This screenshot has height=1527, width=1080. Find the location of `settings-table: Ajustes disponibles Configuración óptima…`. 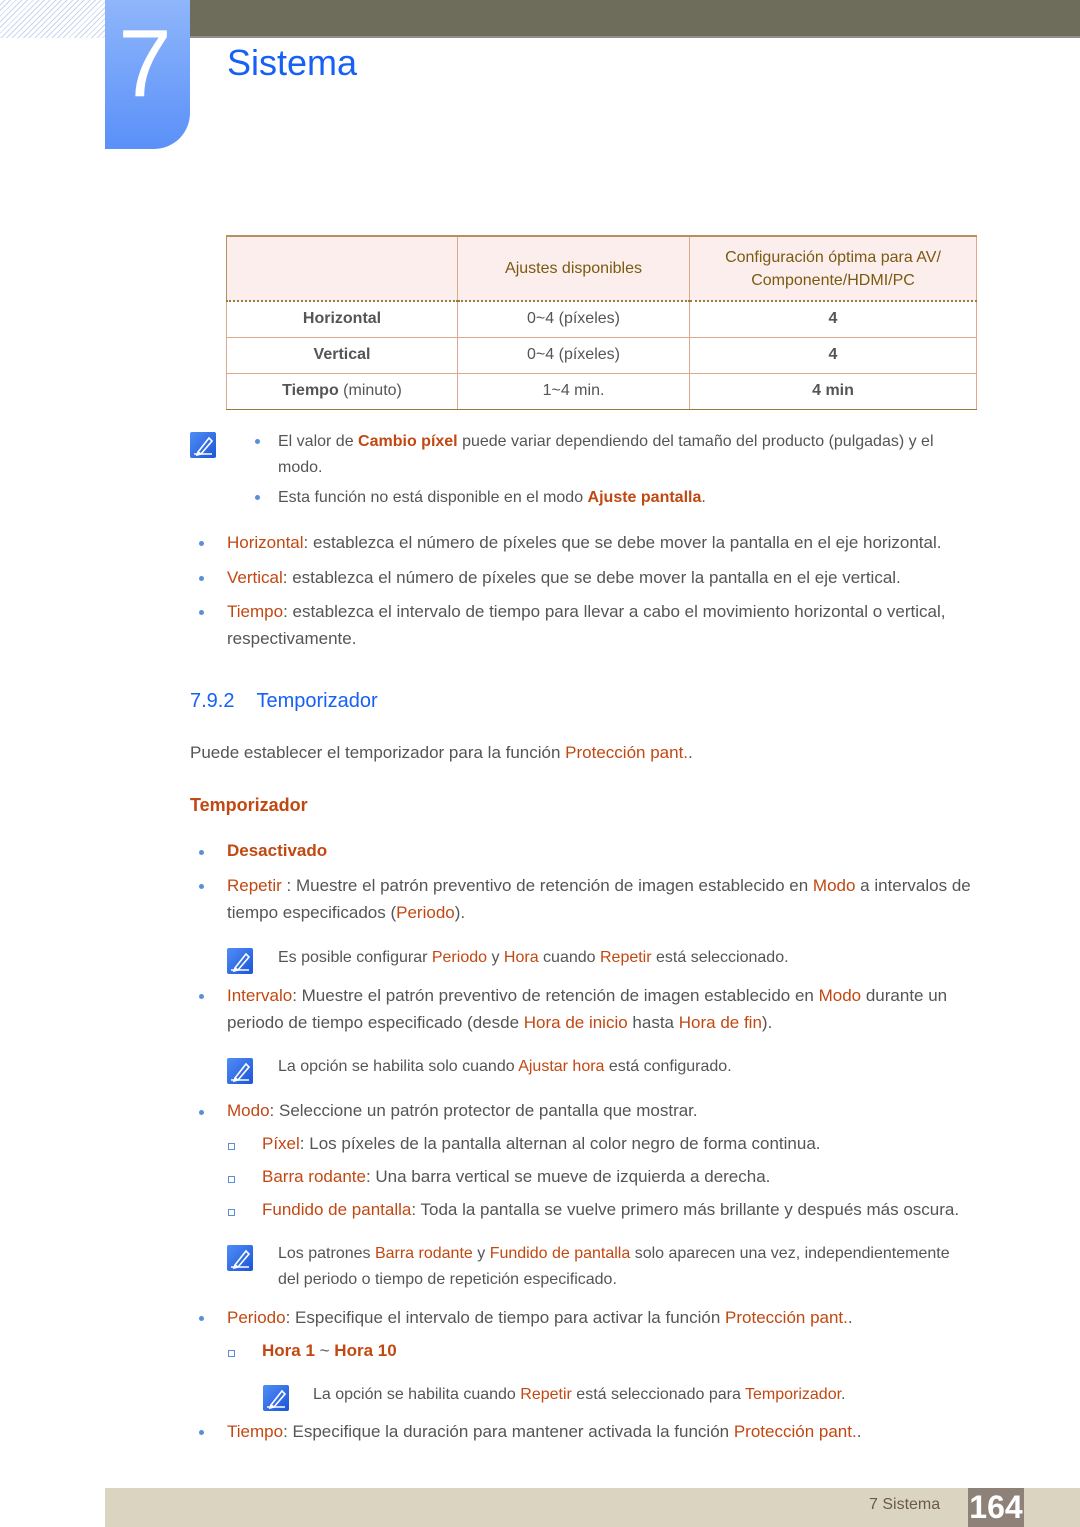

settings-table: Ajustes disponibles Configuración óptima… is located at coordinates (601, 322).